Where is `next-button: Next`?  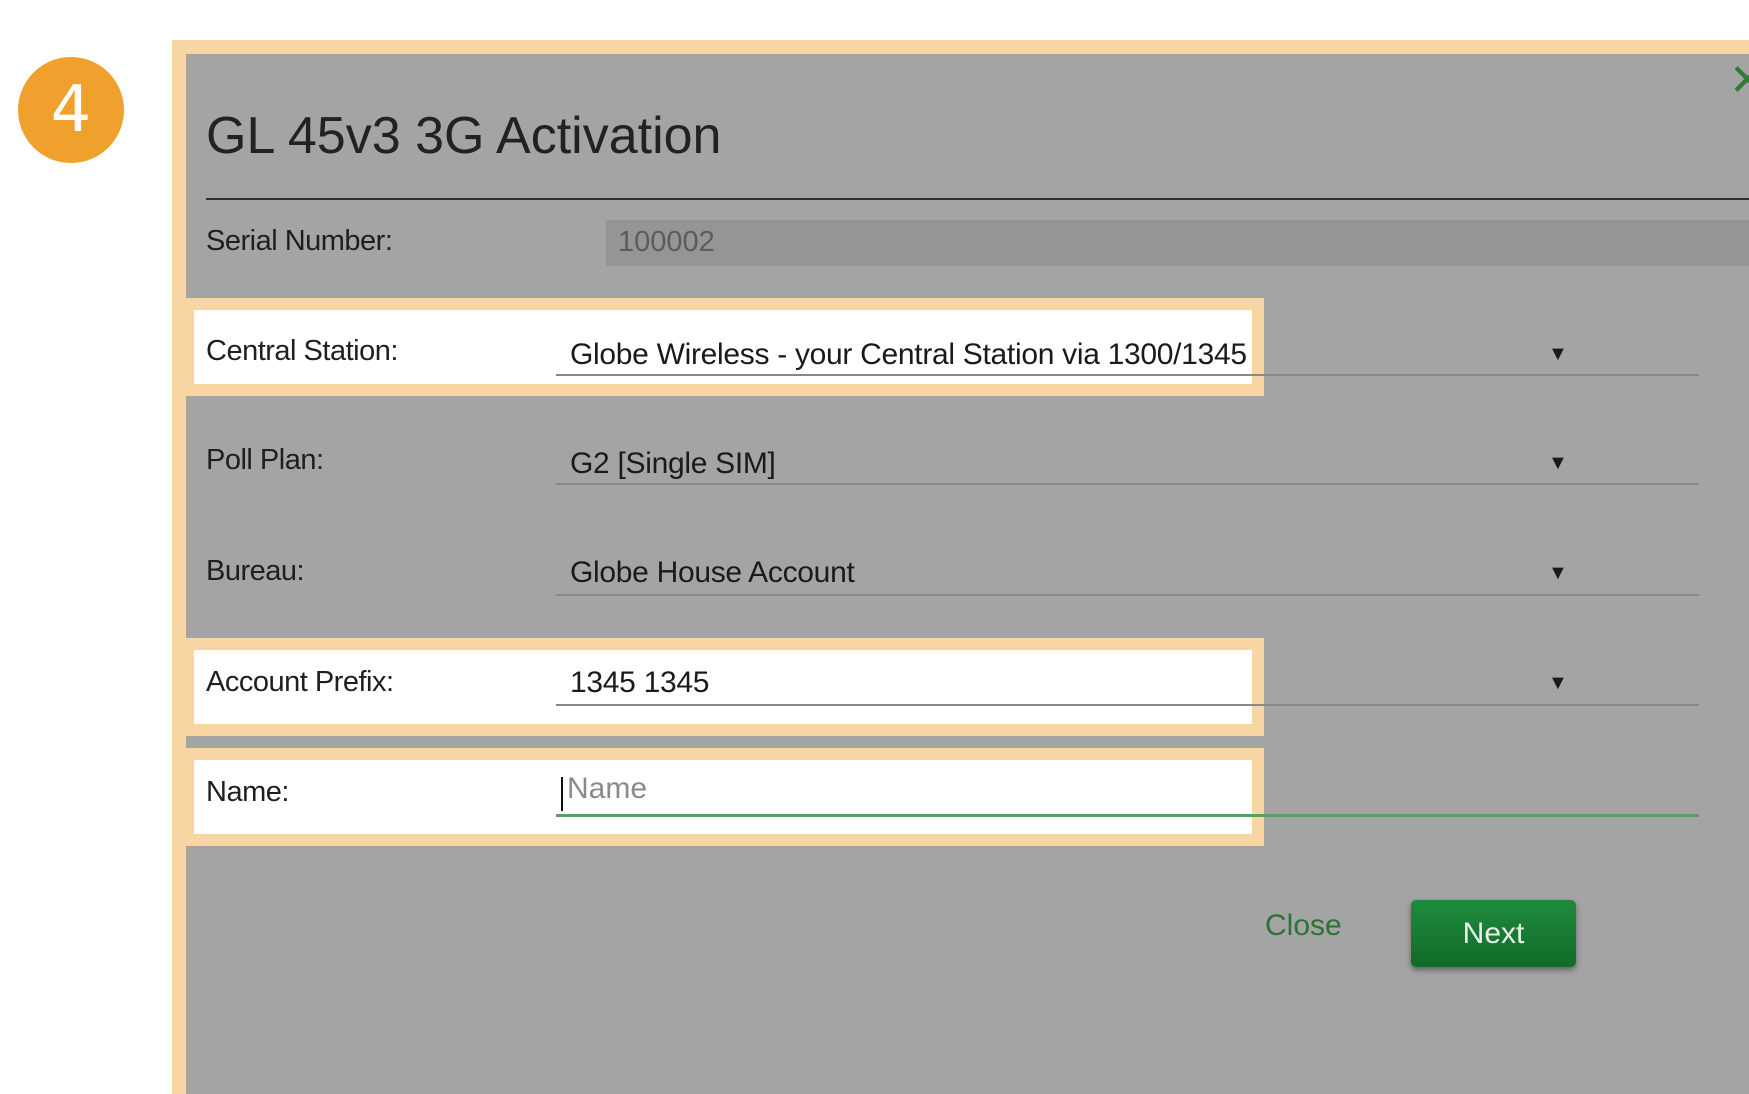
next-button: Next is located at coordinates (1493, 933).